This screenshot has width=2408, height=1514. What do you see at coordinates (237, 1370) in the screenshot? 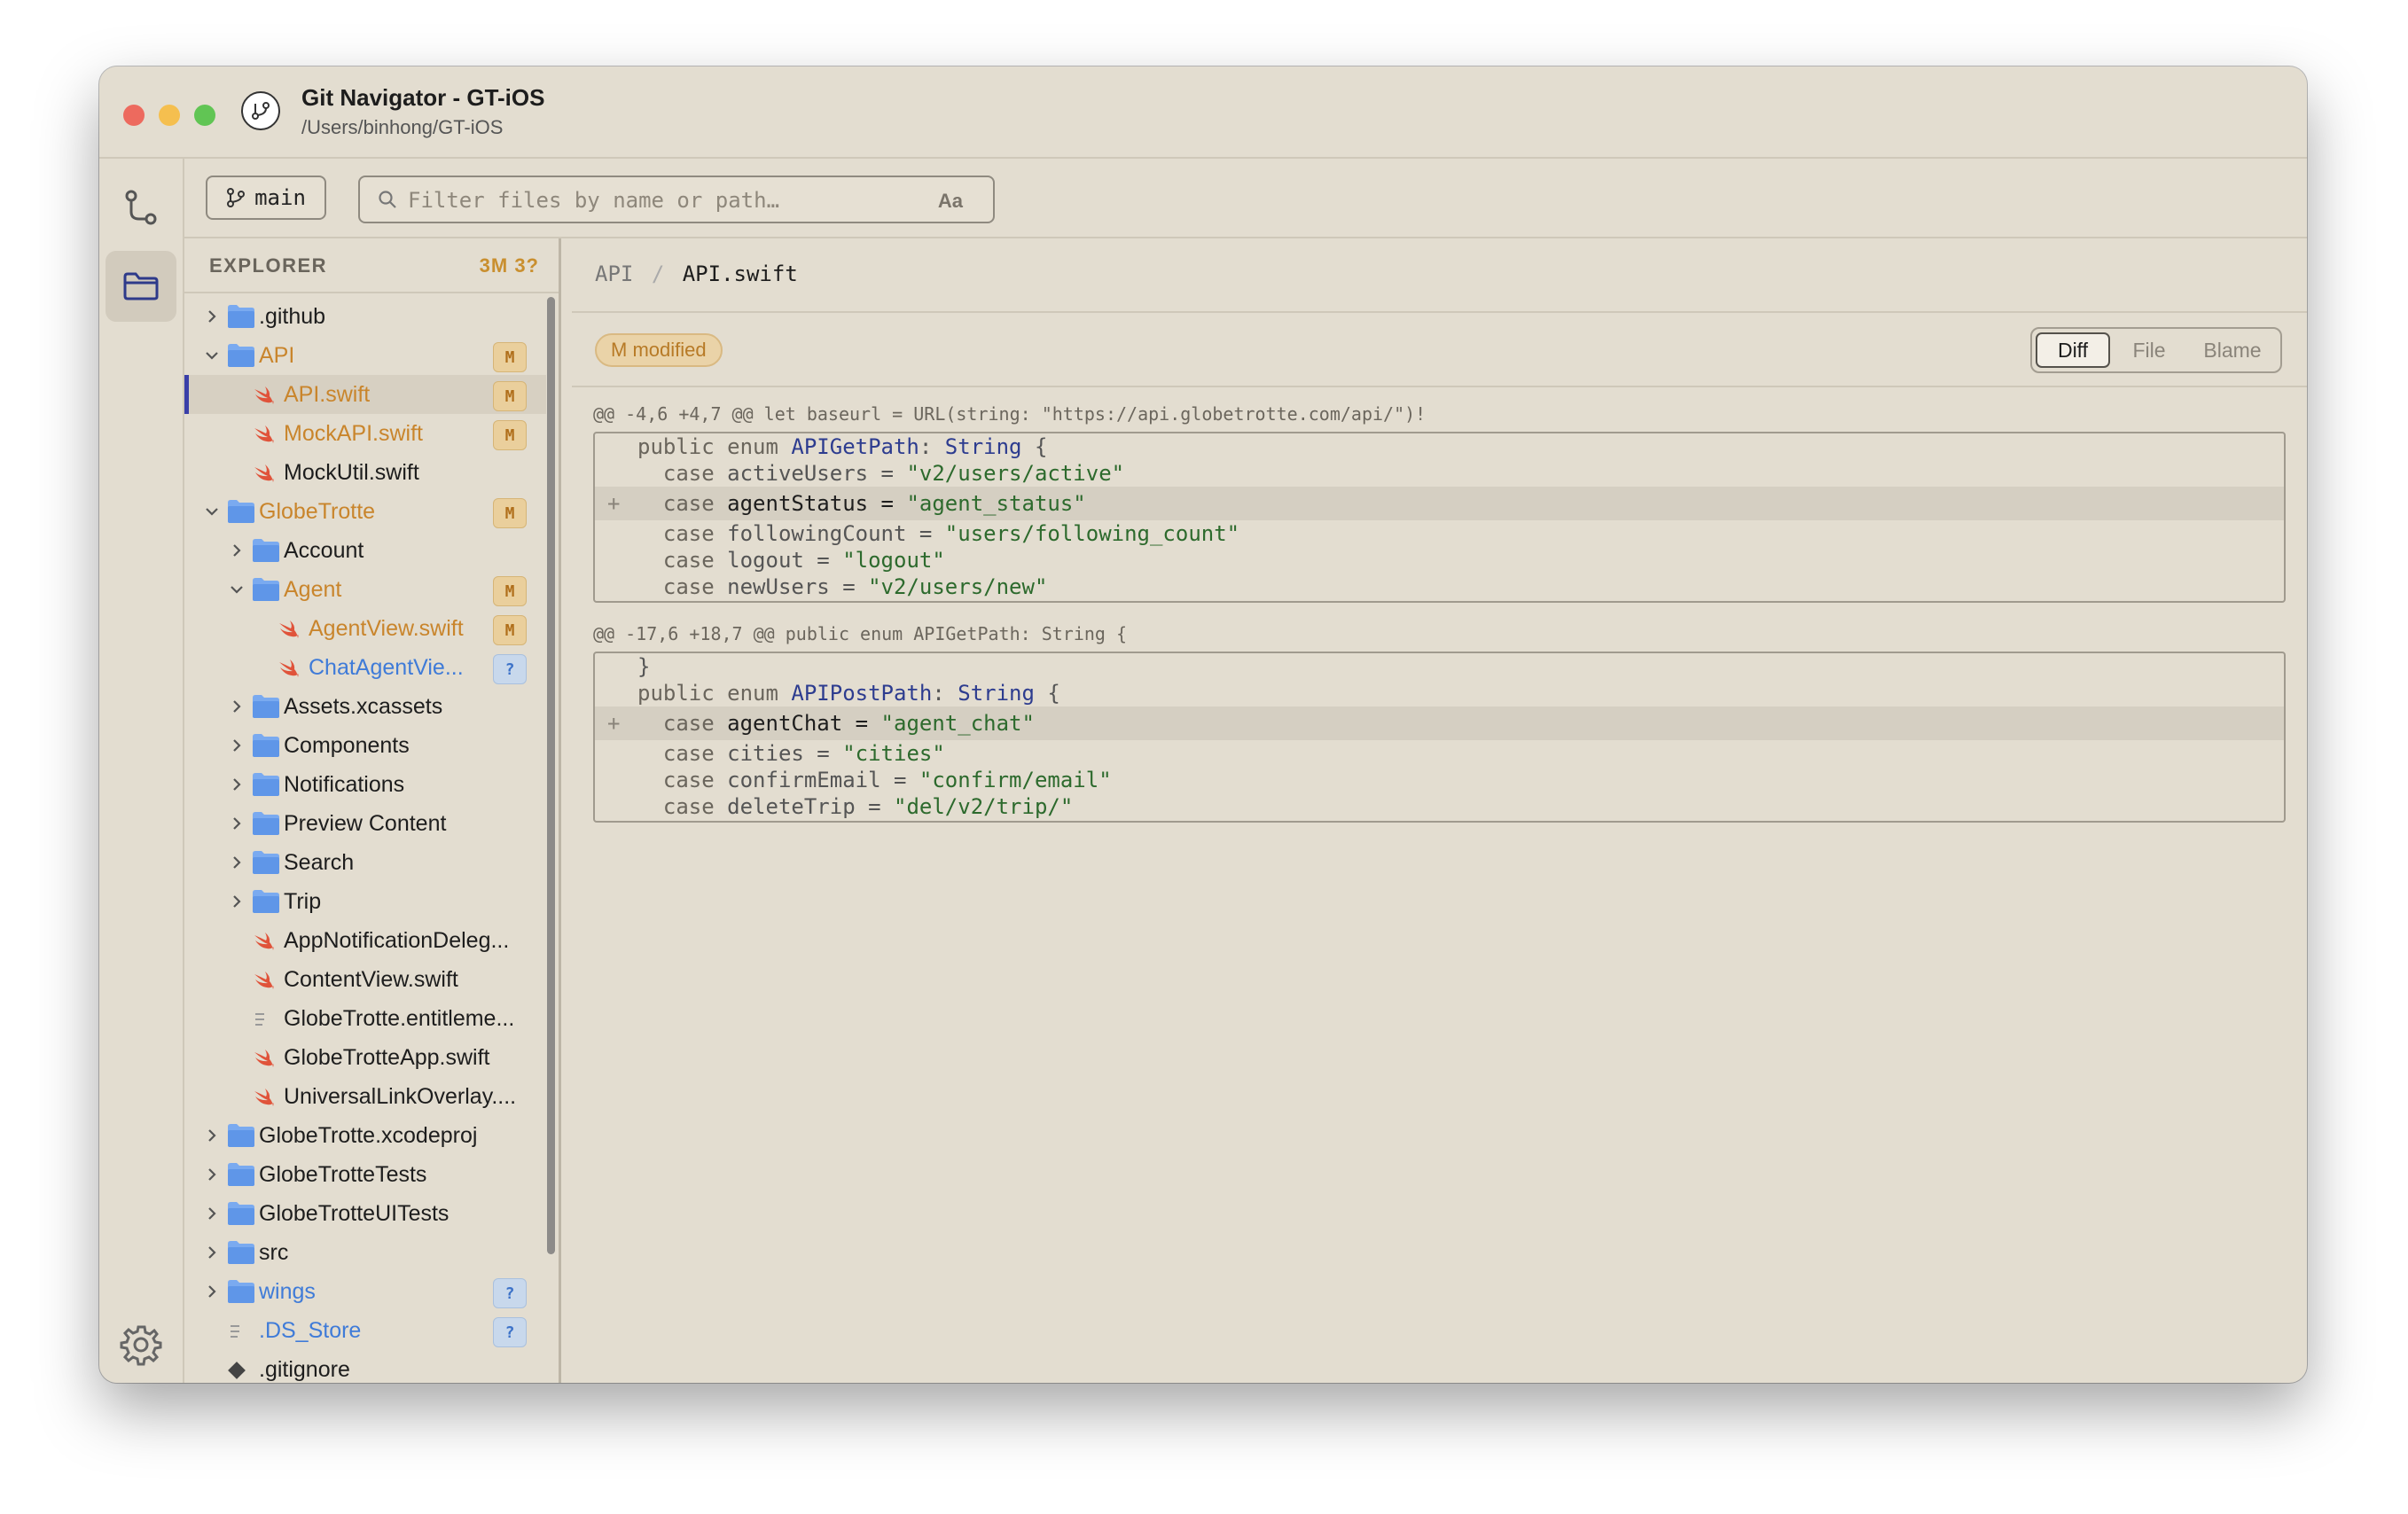
I see `git-file-icon` at bounding box center [237, 1370].